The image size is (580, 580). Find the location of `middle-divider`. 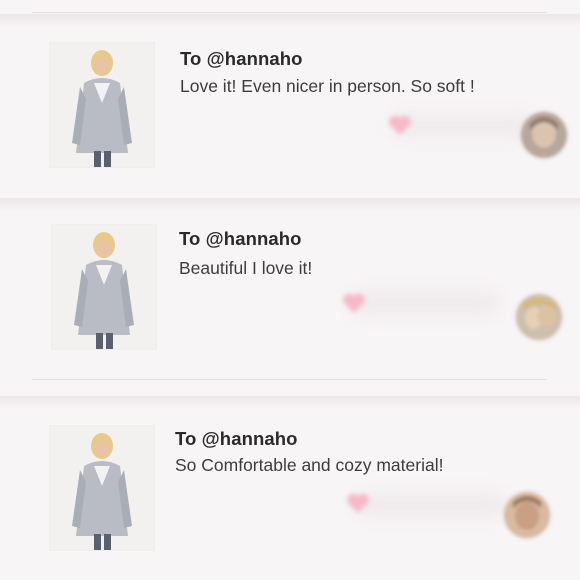

middle-divider is located at coordinates (289, 379).